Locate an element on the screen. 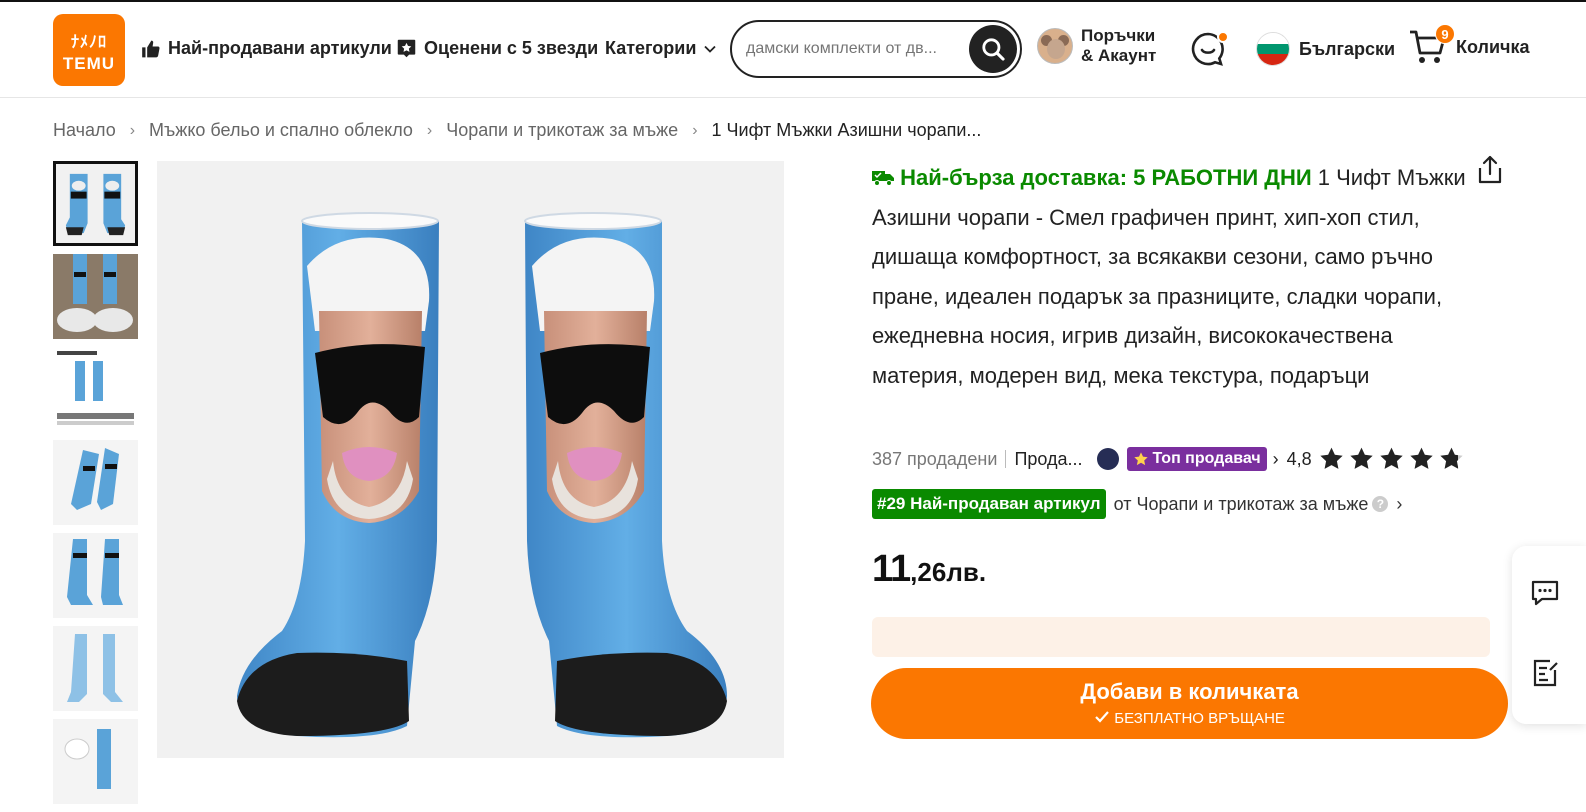  logo-glyphs: ﾅﾒﾉﾛ is located at coordinates (88, 42).